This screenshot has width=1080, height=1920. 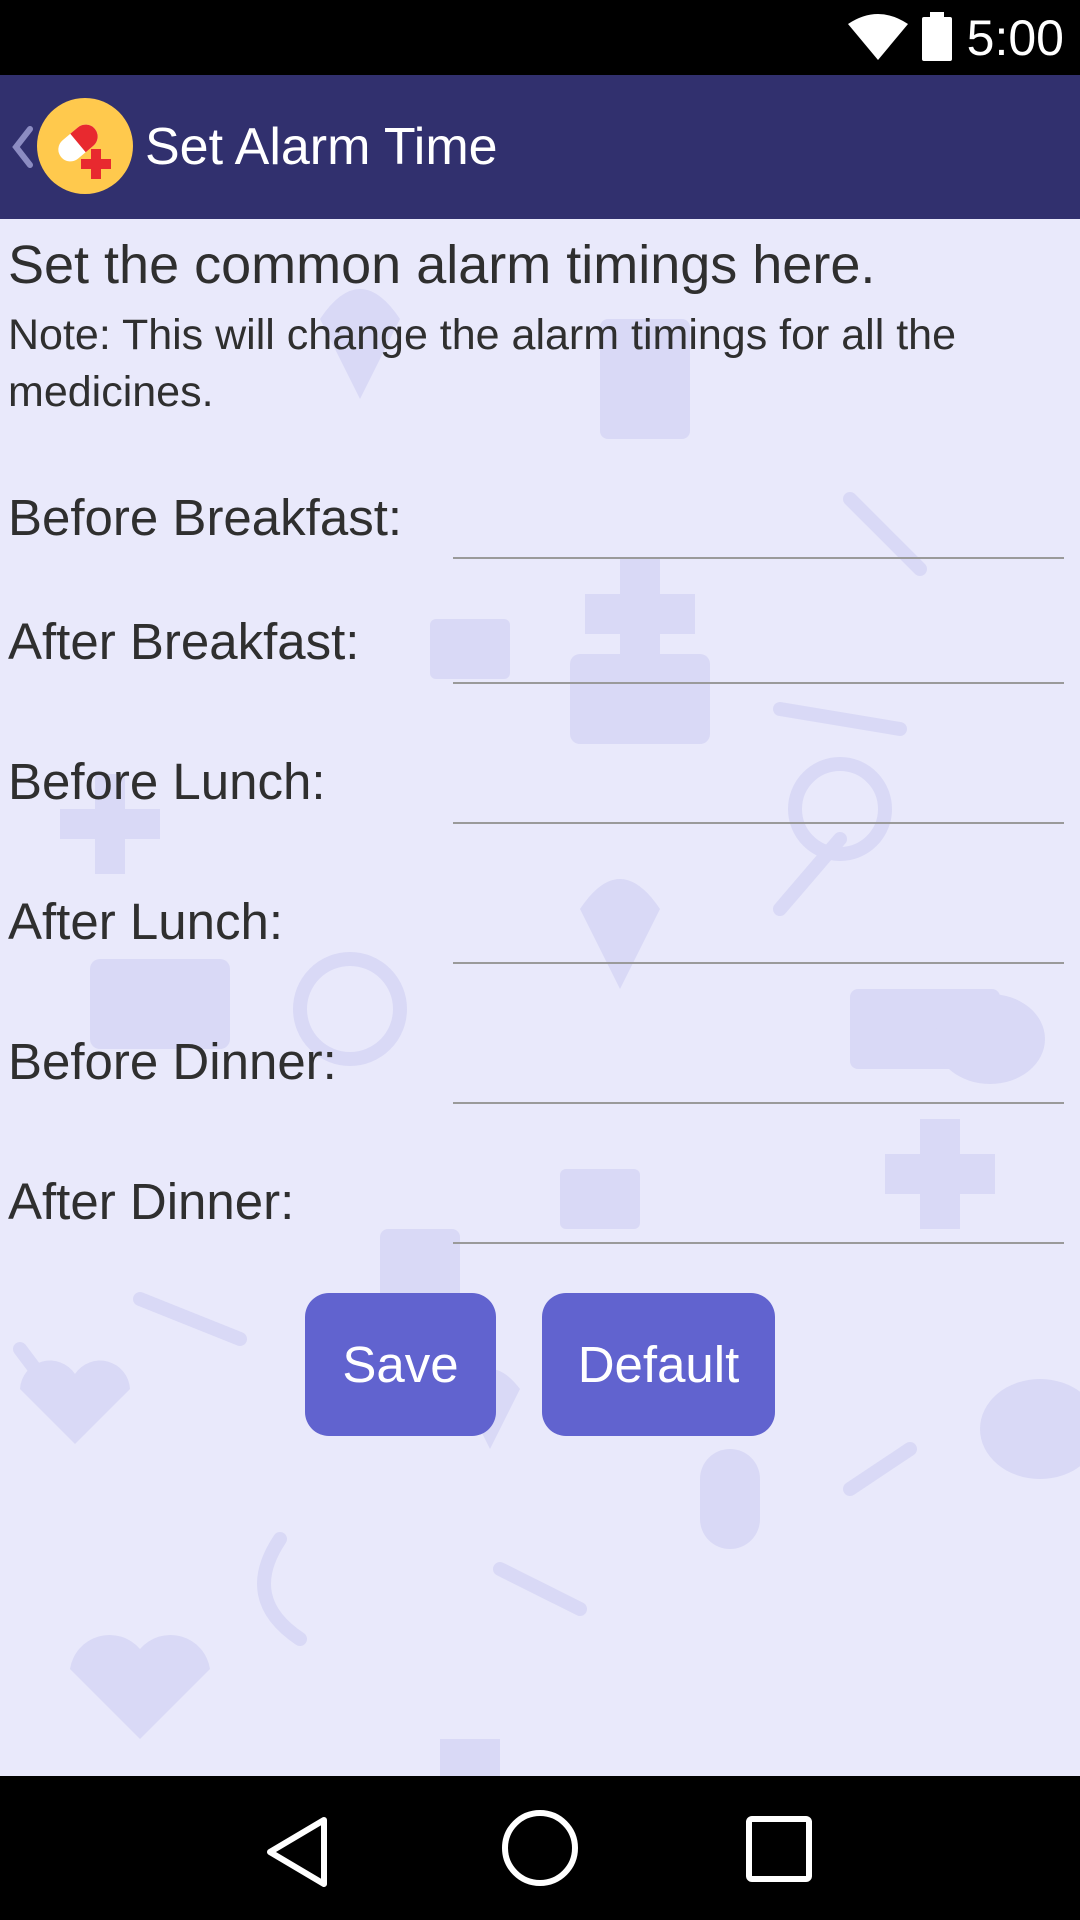 What do you see at coordinates (540, 37) in the screenshot?
I see `status-bar: 5:00` at bounding box center [540, 37].